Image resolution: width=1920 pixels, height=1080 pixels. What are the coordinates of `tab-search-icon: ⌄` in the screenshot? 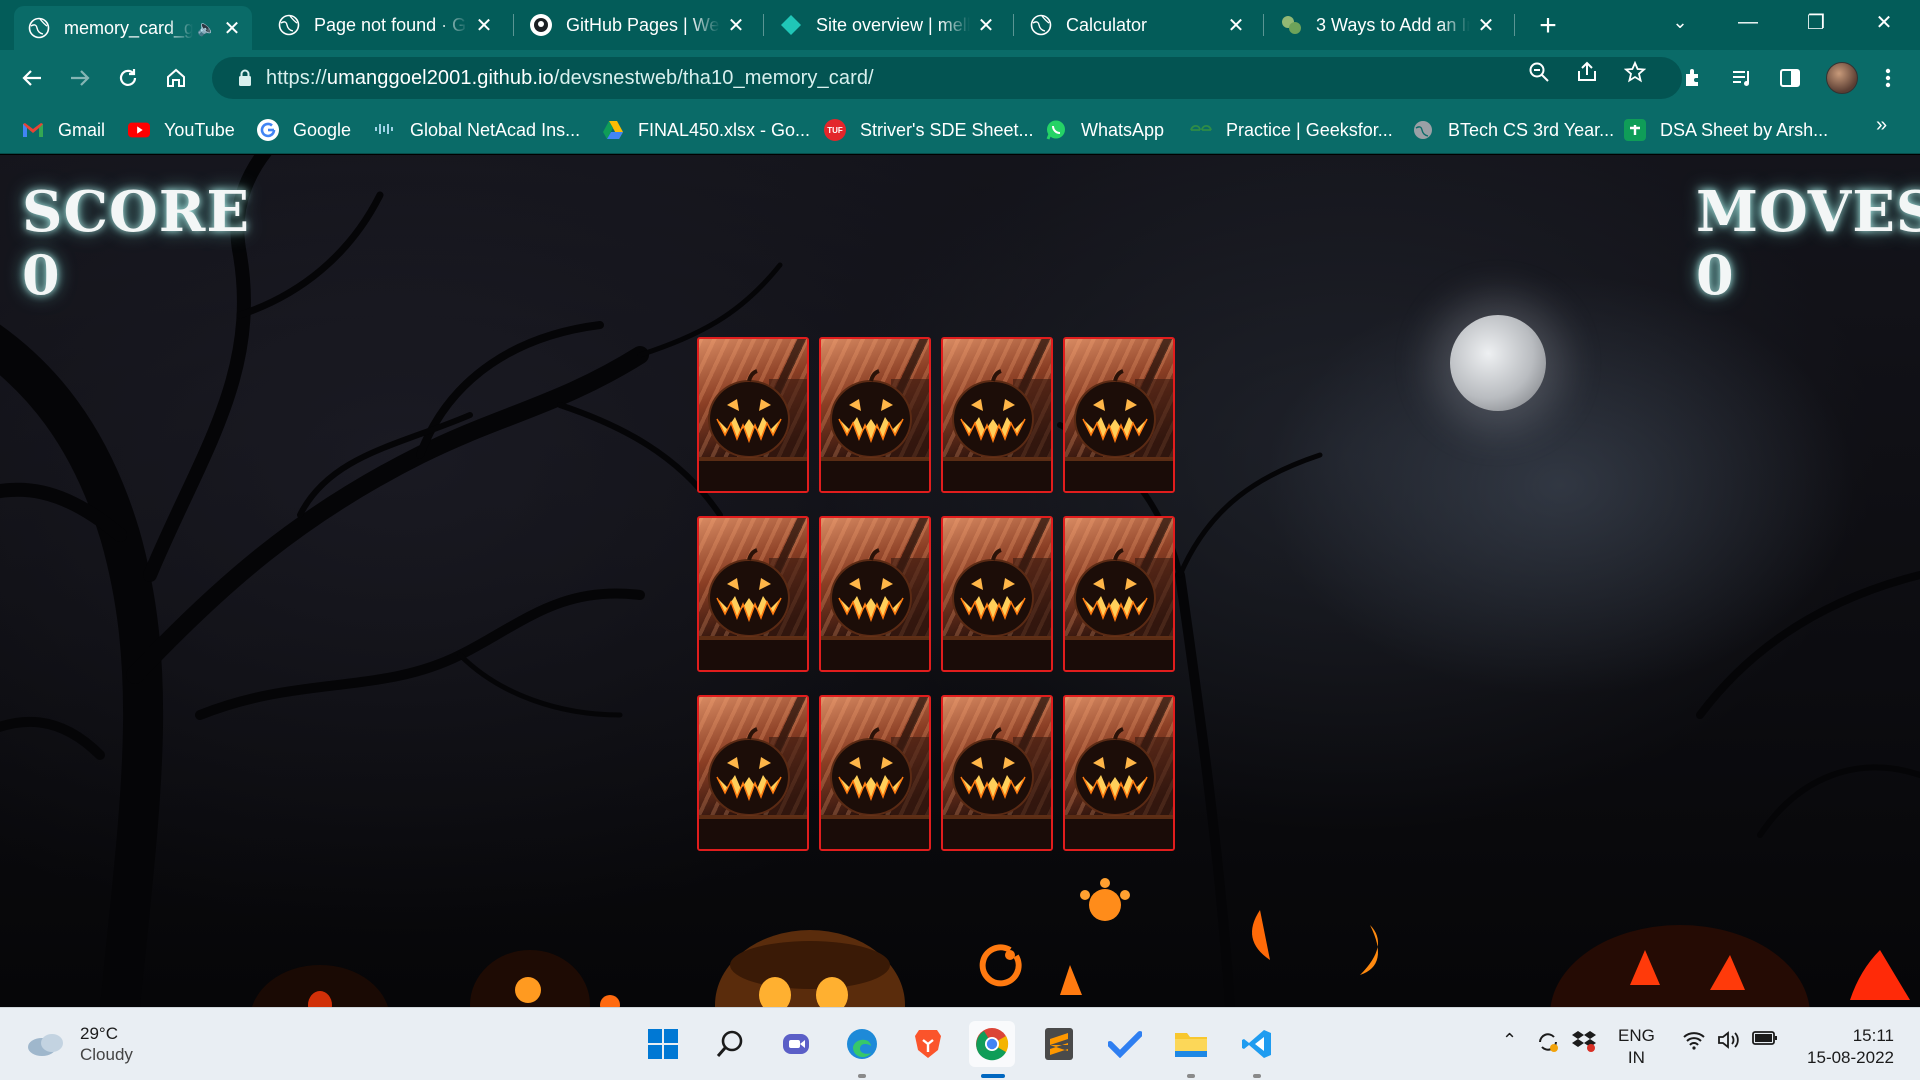 It's located at (1680, 22).